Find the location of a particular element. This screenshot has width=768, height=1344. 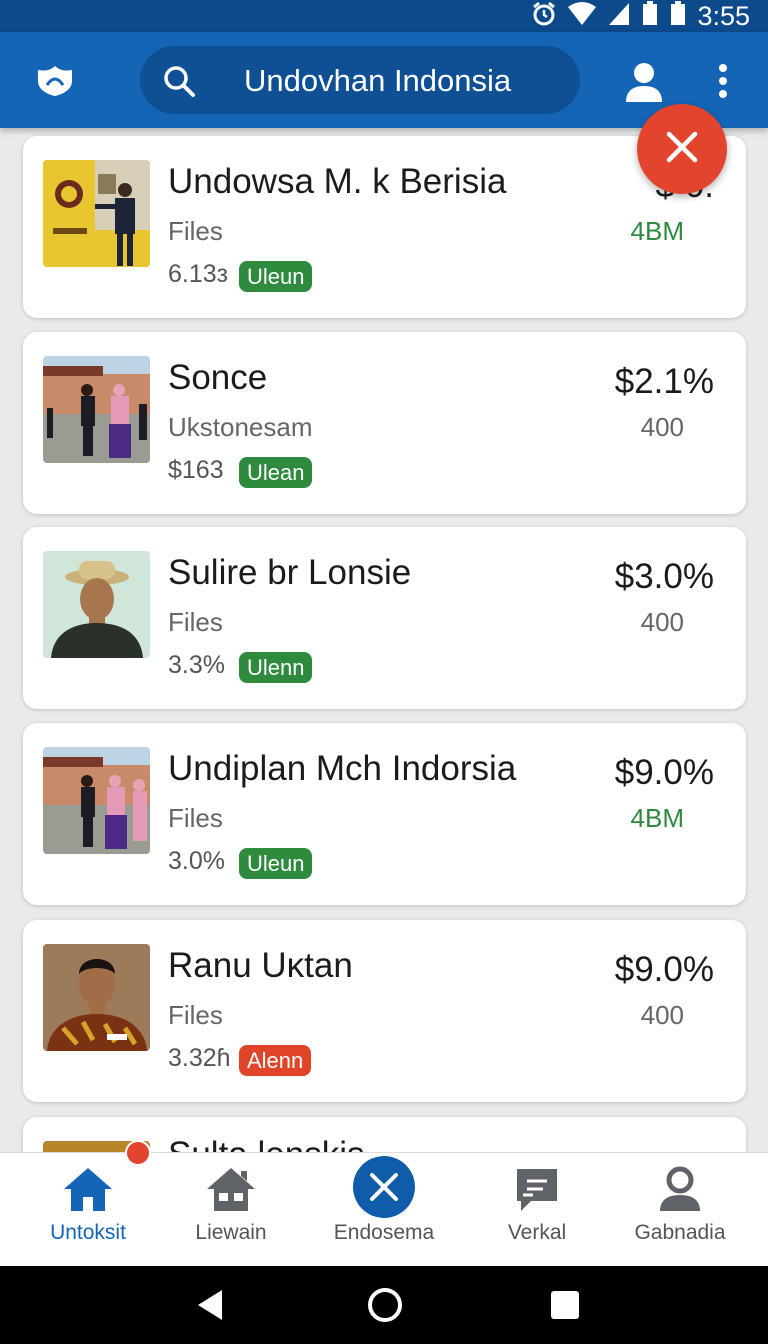

item-title: Ranu Uĸtan is located at coordinates (260, 965).